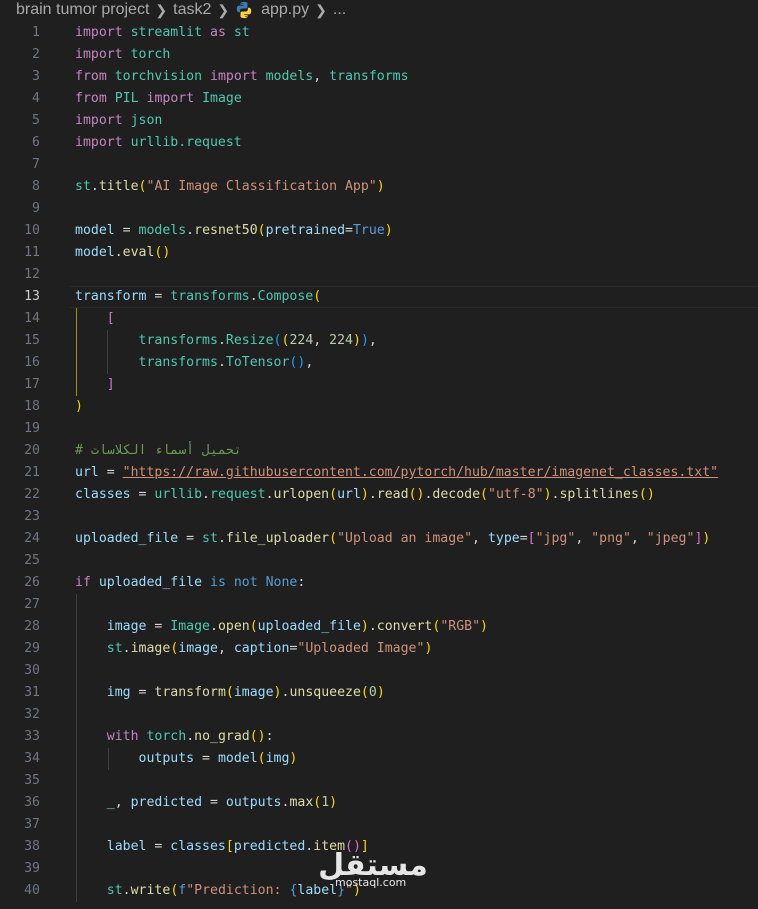 Image resolution: width=758 pixels, height=909 pixels. I want to click on code-line: 8 st.title("AI Image Classification App"), so click(379, 187).